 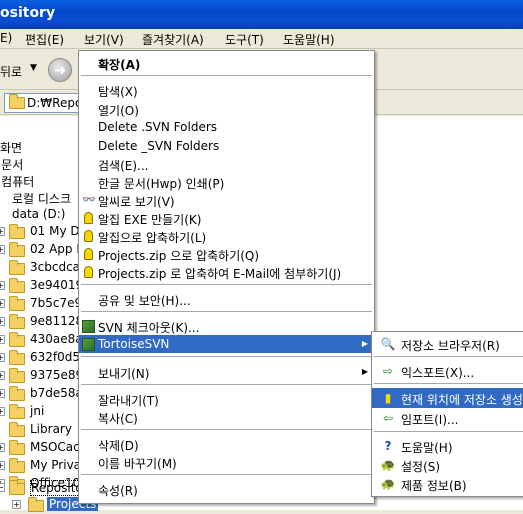 What do you see at coordinates (104, 39) in the screenshot?
I see `menu-view: 보기(V)` at bounding box center [104, 39].